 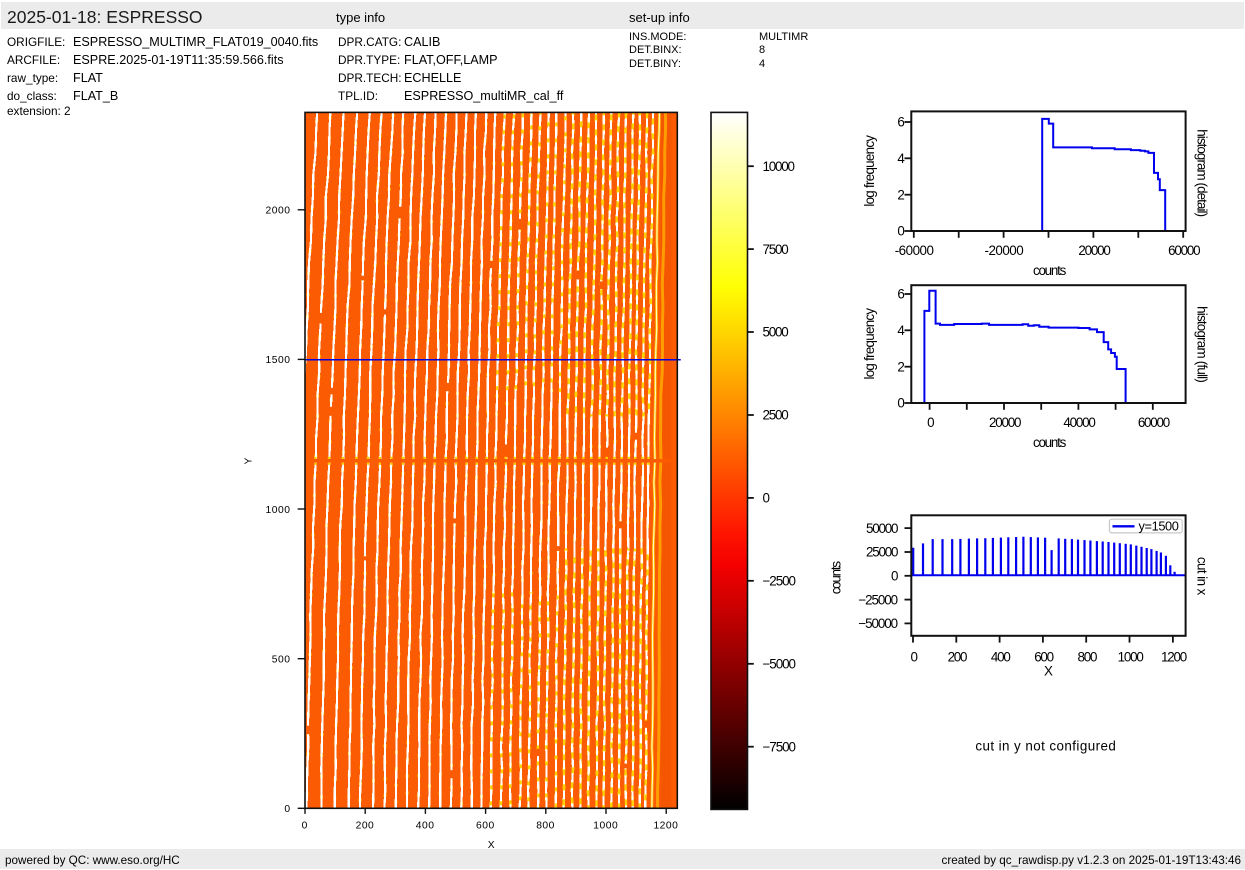 I want to click on svg-text: 2500, so click(x=776, y=415).